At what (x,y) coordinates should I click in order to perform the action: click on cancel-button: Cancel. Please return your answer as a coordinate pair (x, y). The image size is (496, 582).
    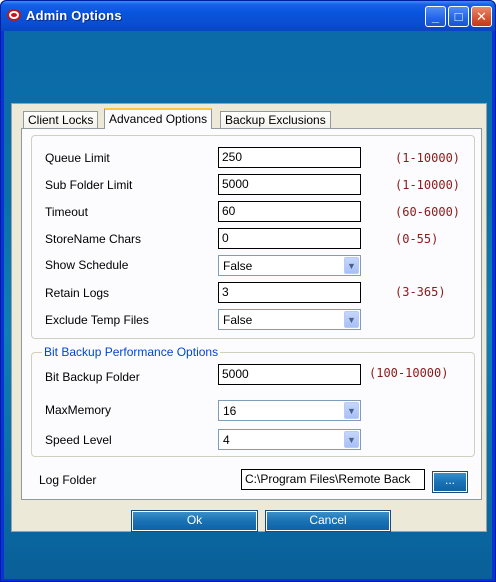
    Looking at the image, I should click on (328, 521).